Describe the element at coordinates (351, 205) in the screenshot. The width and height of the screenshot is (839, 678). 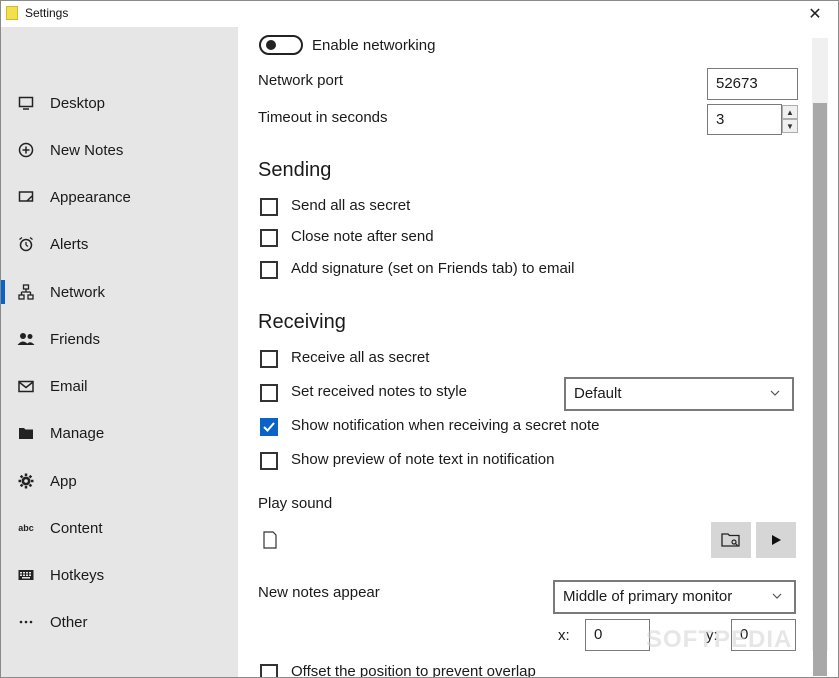
I see `send-all-secret-label: Send all as secret` at that location.